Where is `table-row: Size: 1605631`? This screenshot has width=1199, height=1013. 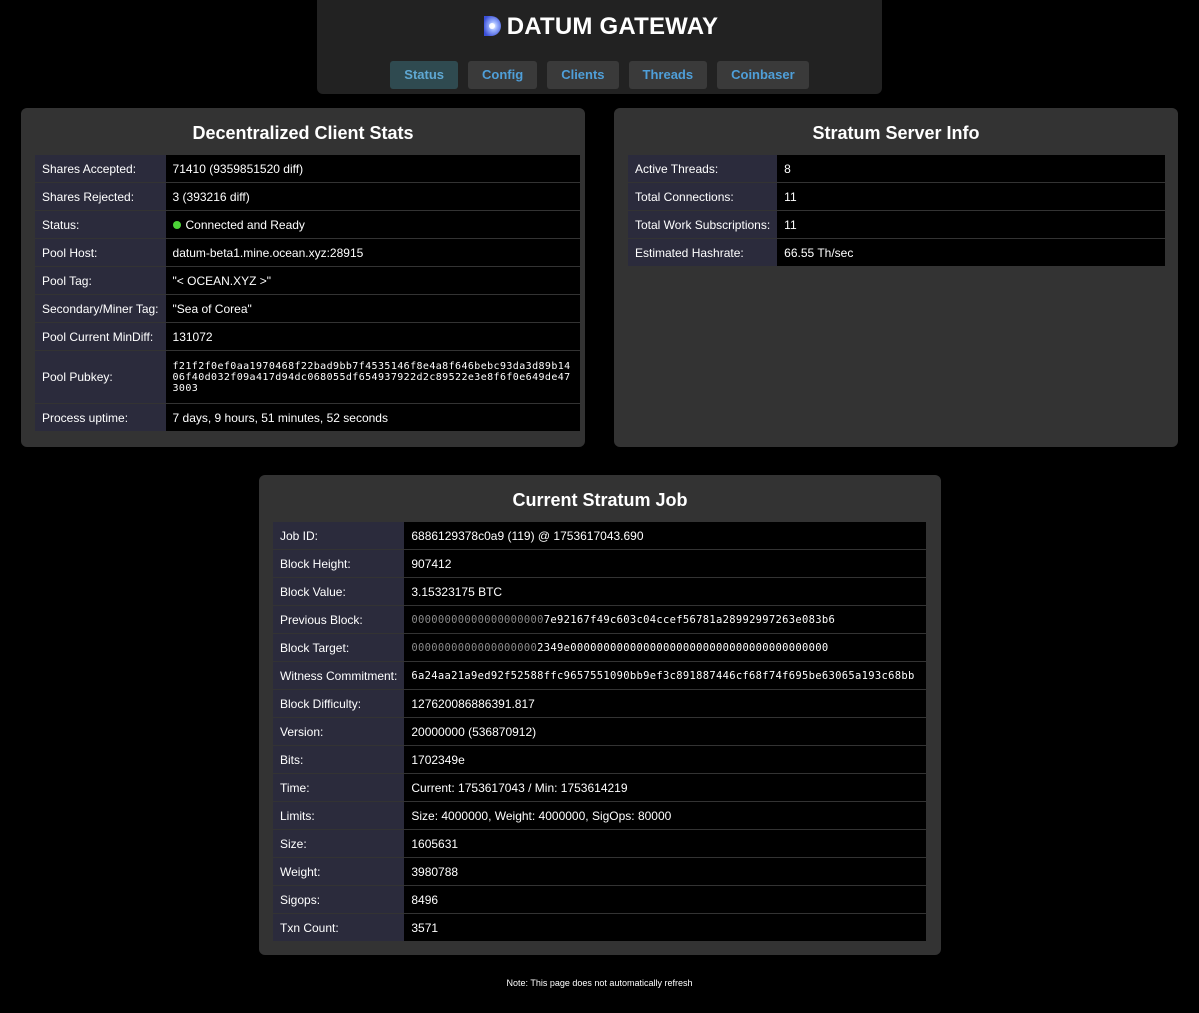 table-row: Size: 1605631 is located at coordinates (599, 843).